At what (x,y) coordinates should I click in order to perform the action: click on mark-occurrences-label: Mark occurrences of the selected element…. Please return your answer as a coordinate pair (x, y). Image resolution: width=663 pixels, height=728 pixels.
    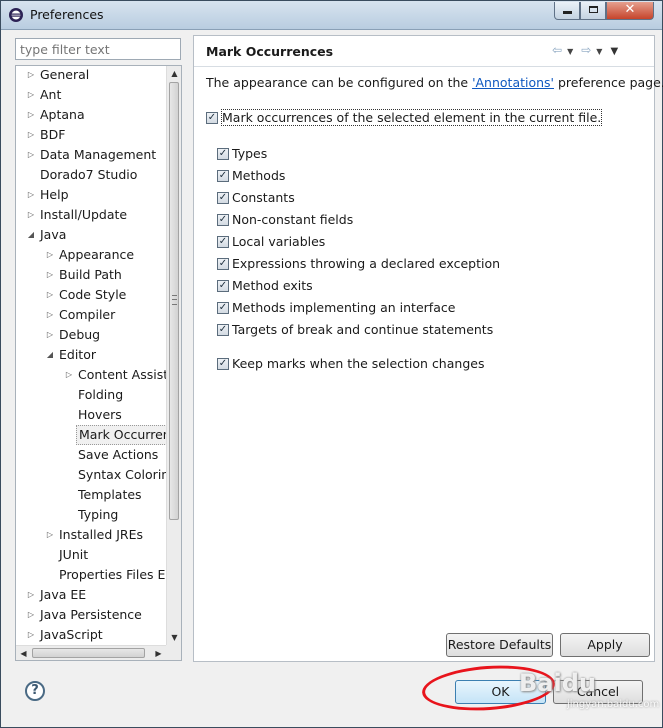
    Looking at the image, I should click on (411, 117).